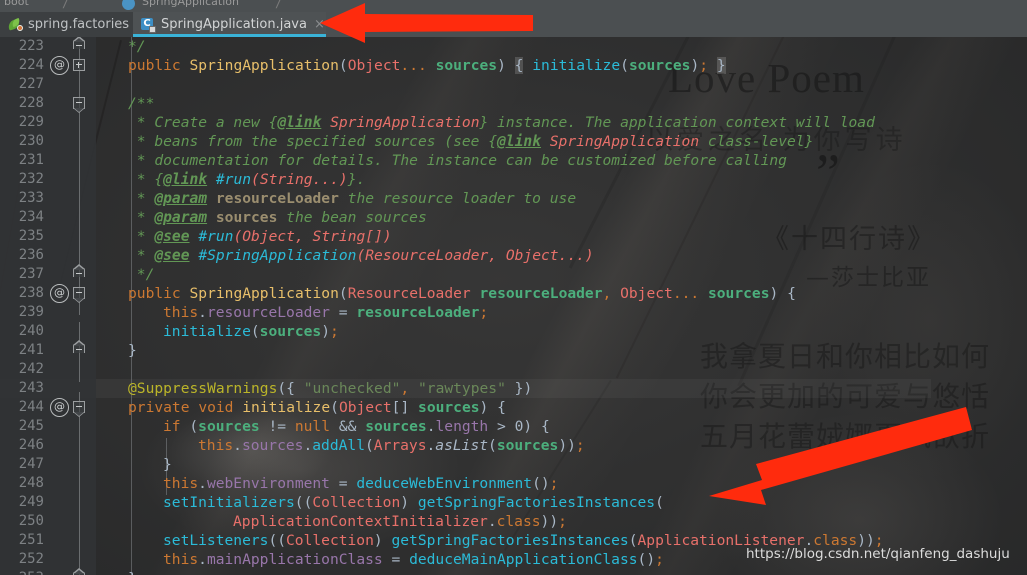 The image size is (1027, 575). What do you see at coordinates (426, 23) in the screenshot?
I see `arrow-pointing-to-active-tab` at bounding box center [426, 23].